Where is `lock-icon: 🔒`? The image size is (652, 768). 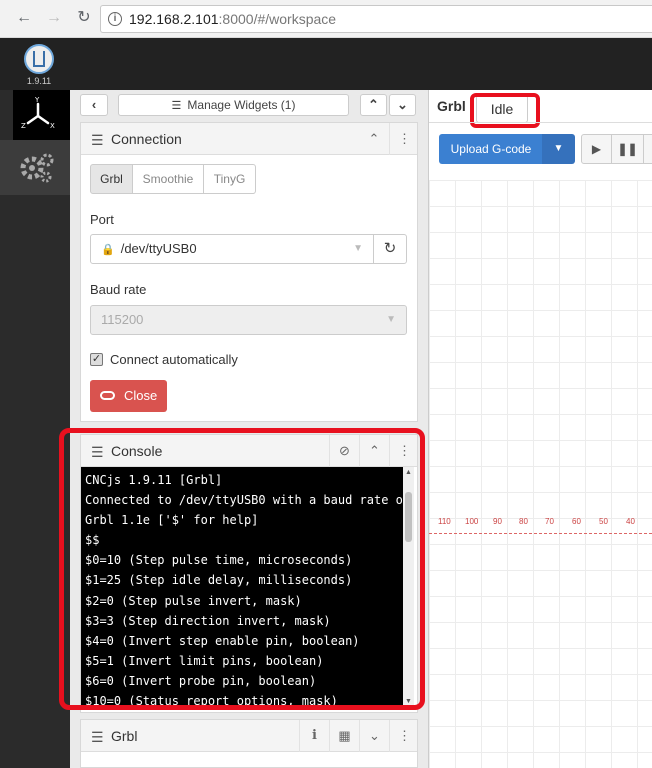 lock-icon: 🔒 is located at coordinates (108, 250).